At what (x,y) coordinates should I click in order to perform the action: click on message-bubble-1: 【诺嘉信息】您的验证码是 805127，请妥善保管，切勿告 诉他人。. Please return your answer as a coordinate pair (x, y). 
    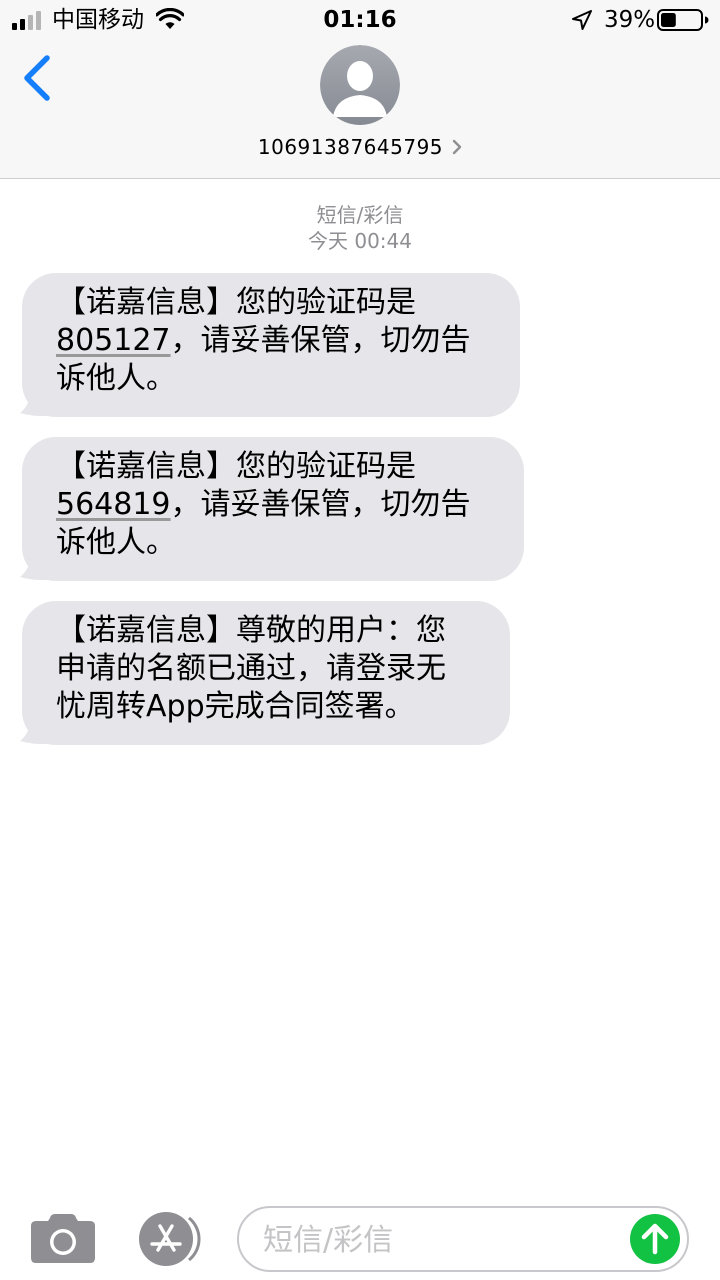
    Looking at the image, I should click on (270, 345).